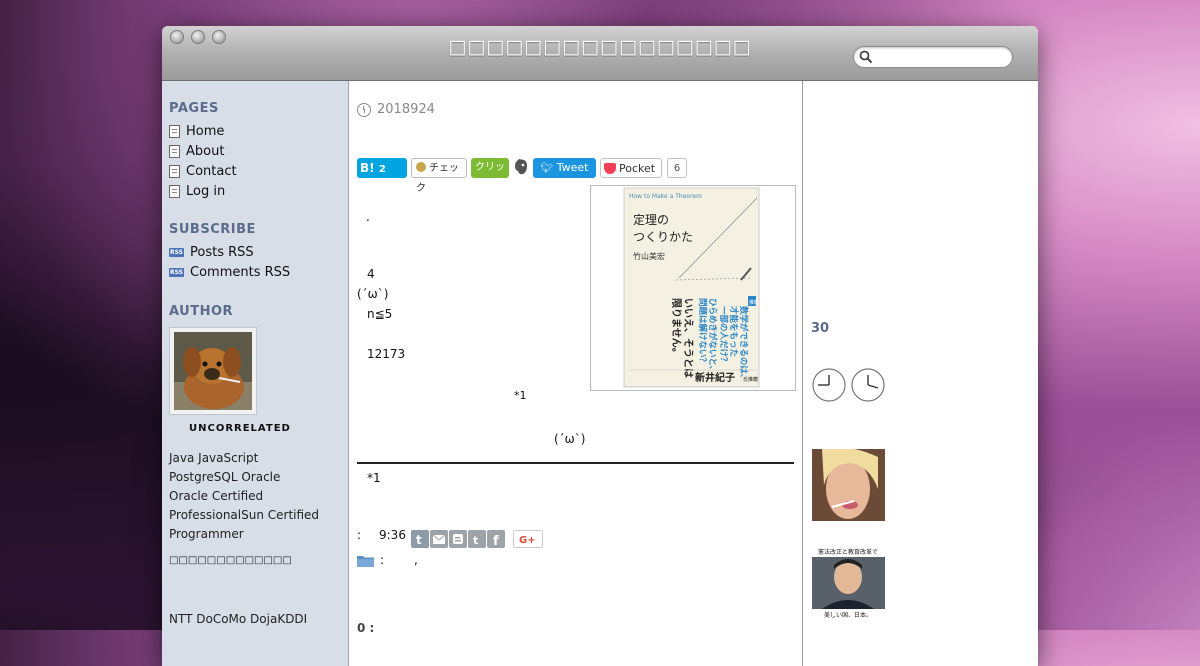  I want to click on post-text-line: 4, so click(371, 274).